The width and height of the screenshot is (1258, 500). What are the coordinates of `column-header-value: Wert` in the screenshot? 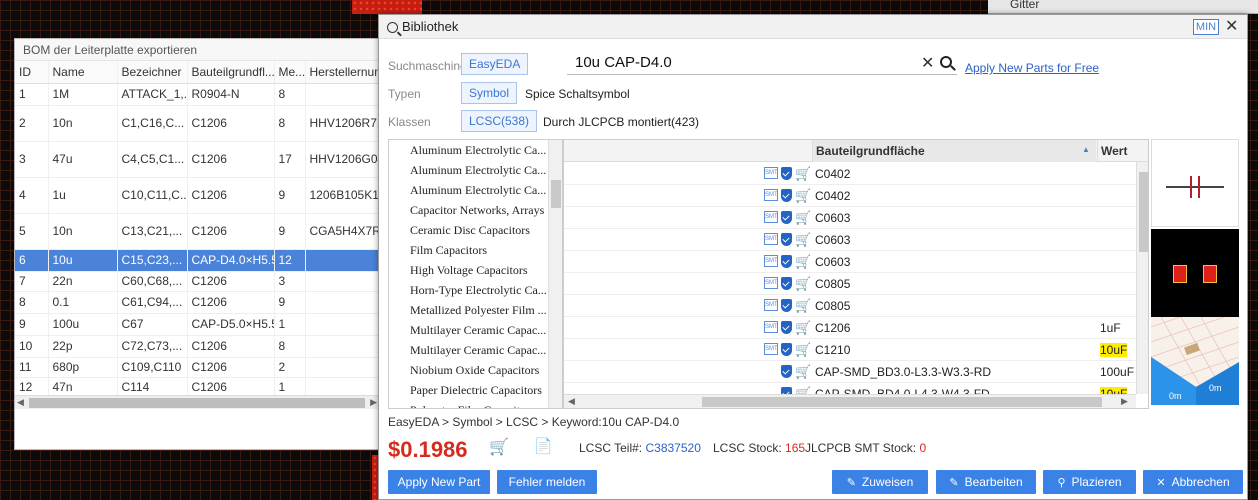 It's located at (1119, 151).